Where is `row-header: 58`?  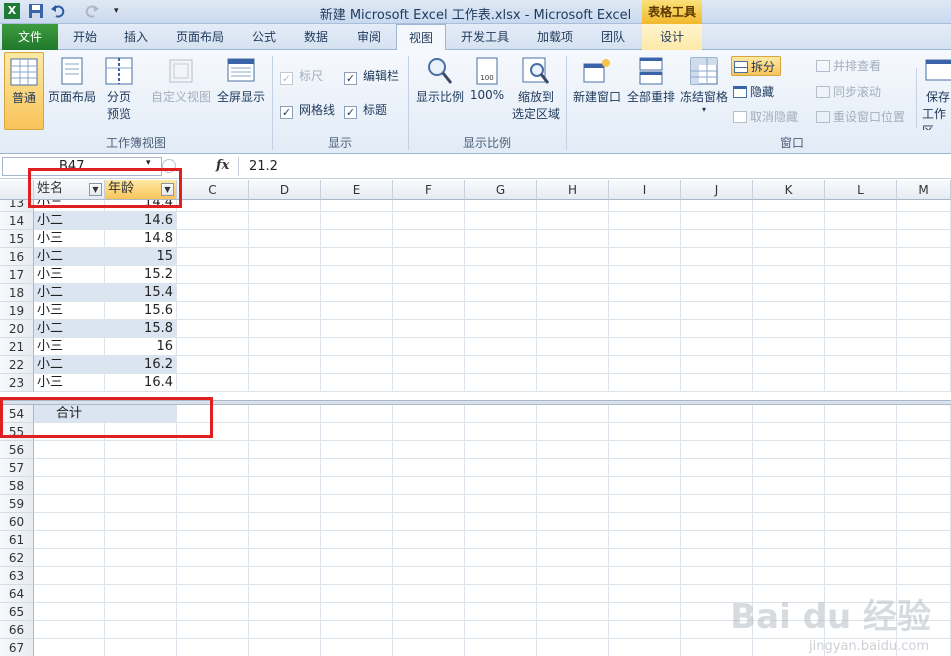 row-header: 58 is located at coordinates (17, 486).